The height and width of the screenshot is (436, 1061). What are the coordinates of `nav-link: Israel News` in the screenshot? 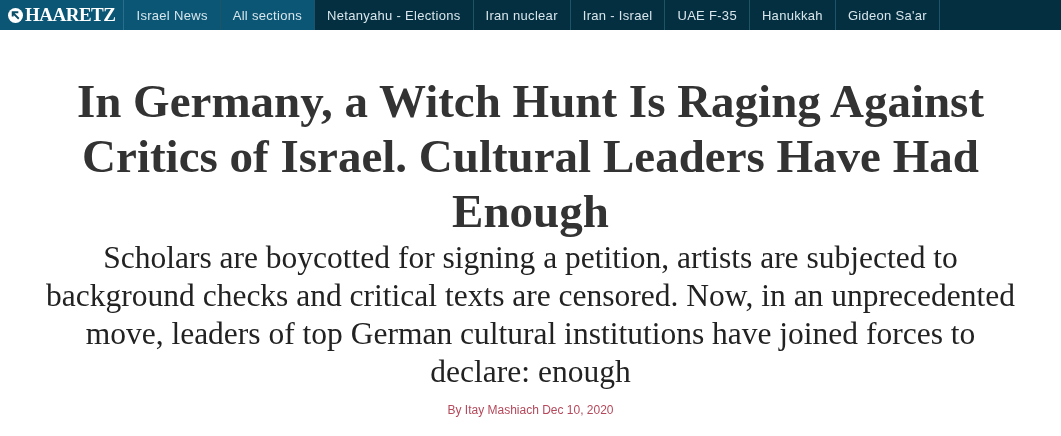 It's located at (172, 15).